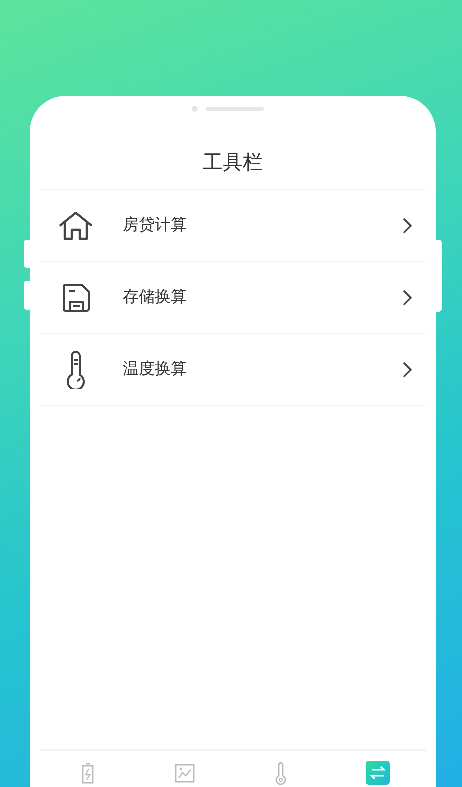 This screenshot has width=462, height=787. Describe the element at coordinates (195, 109) in the screenshot. I see `camera-dot` at that location.